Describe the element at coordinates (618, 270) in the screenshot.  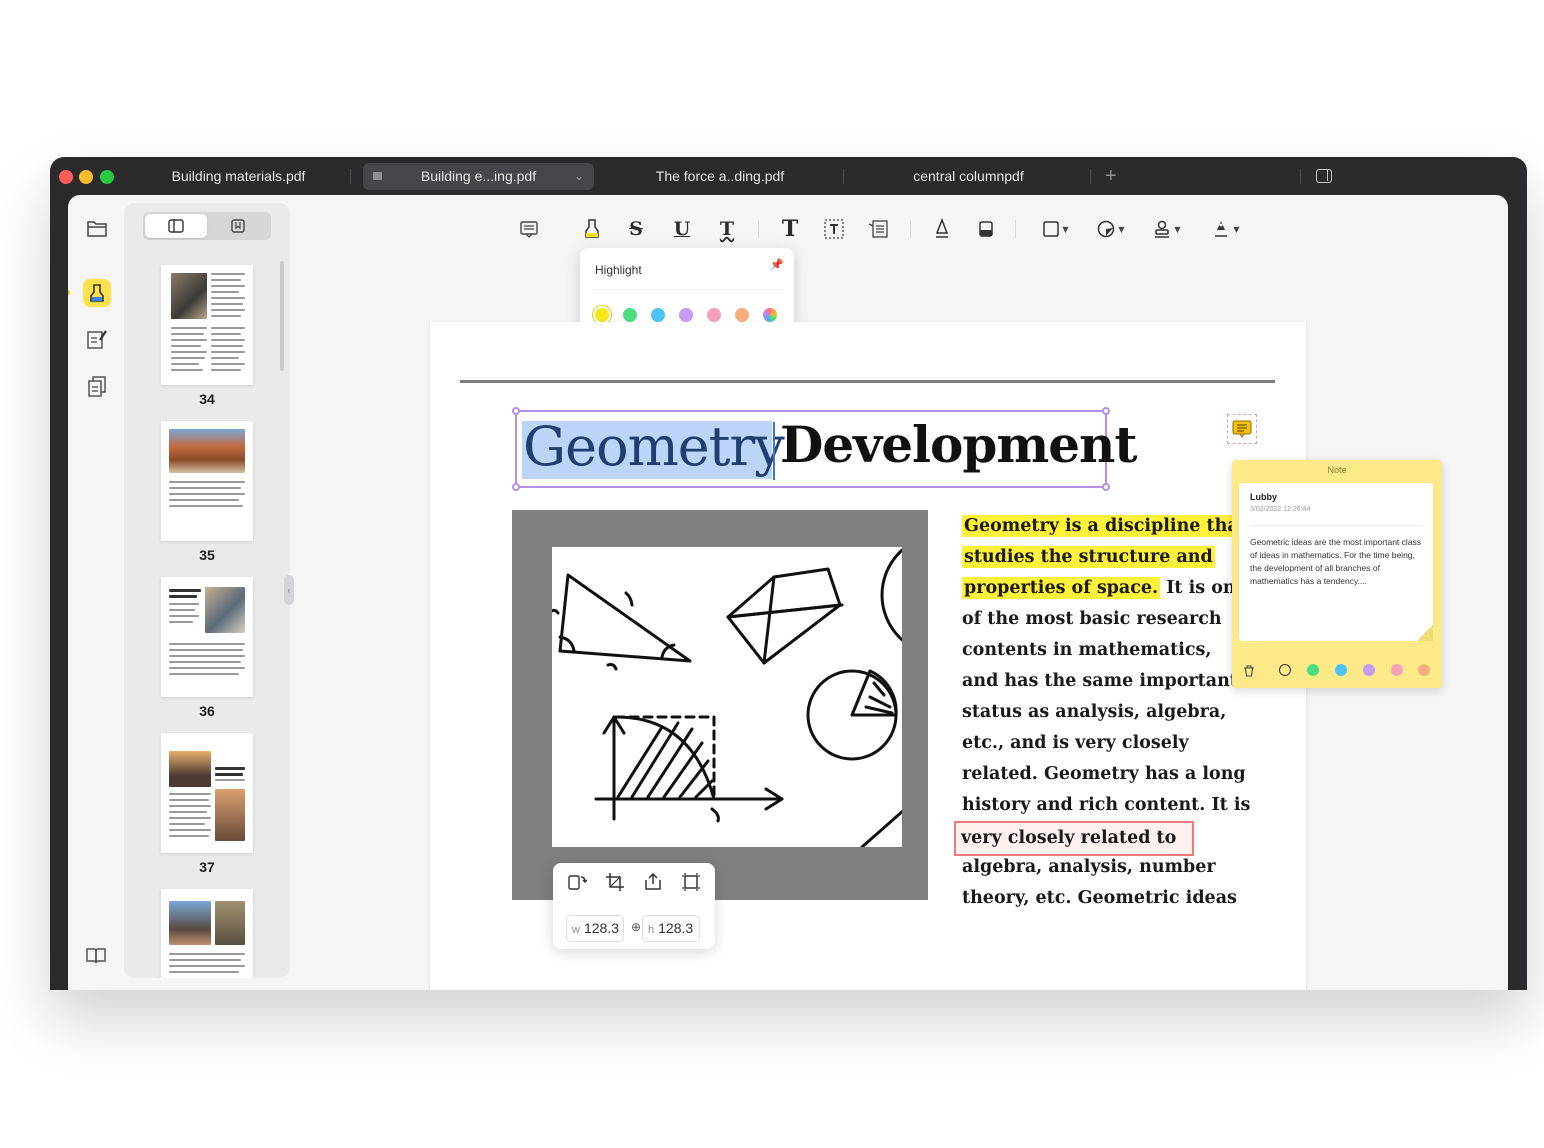
I see `popover-title: Highlight` at that location.